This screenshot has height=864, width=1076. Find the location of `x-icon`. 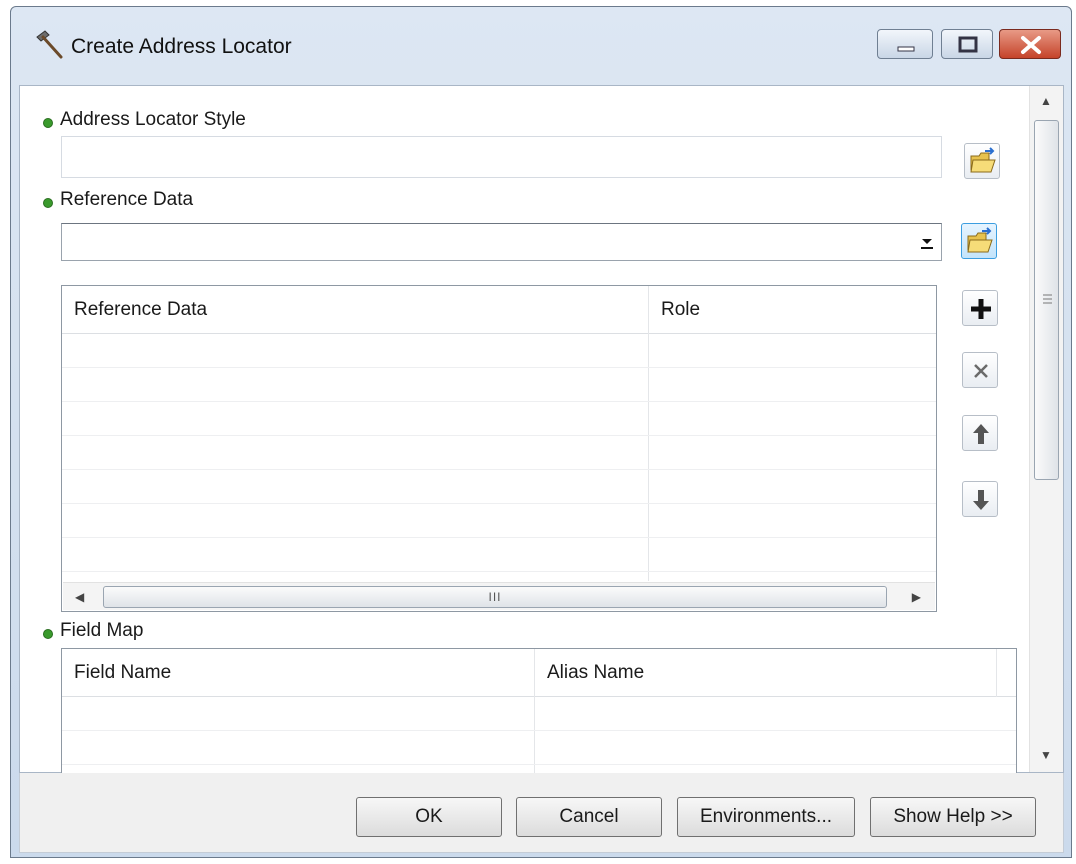

x-icon is located at coordinates (981, 371).